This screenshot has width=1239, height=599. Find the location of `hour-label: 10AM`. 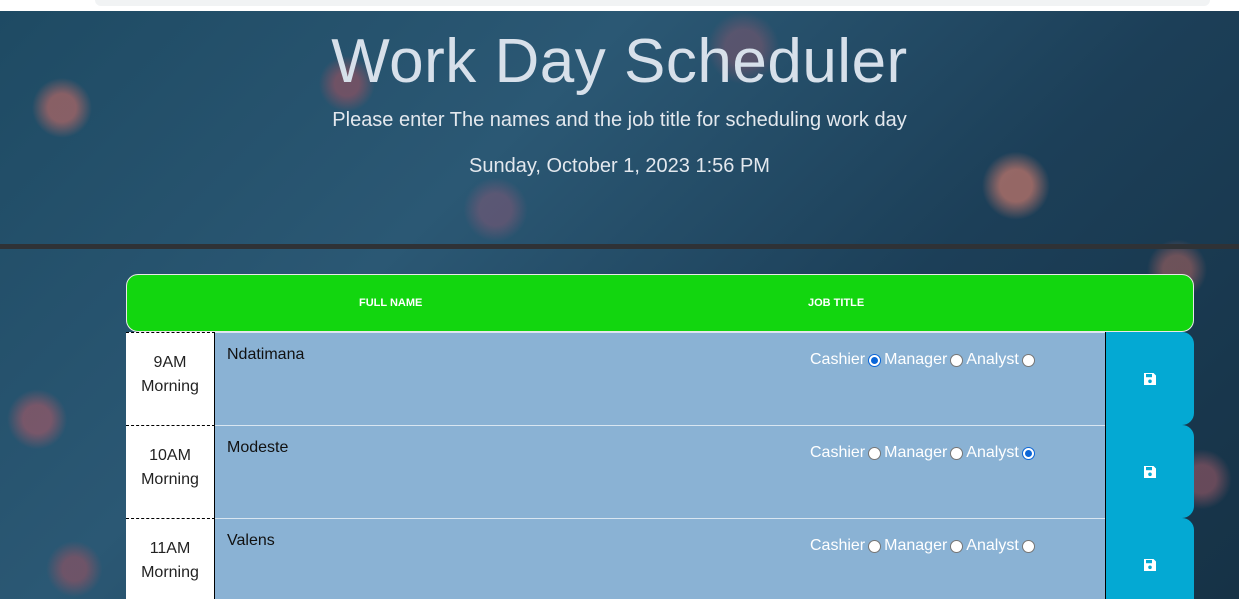

hour-label: 10AM is located at coordinates (170, 455).